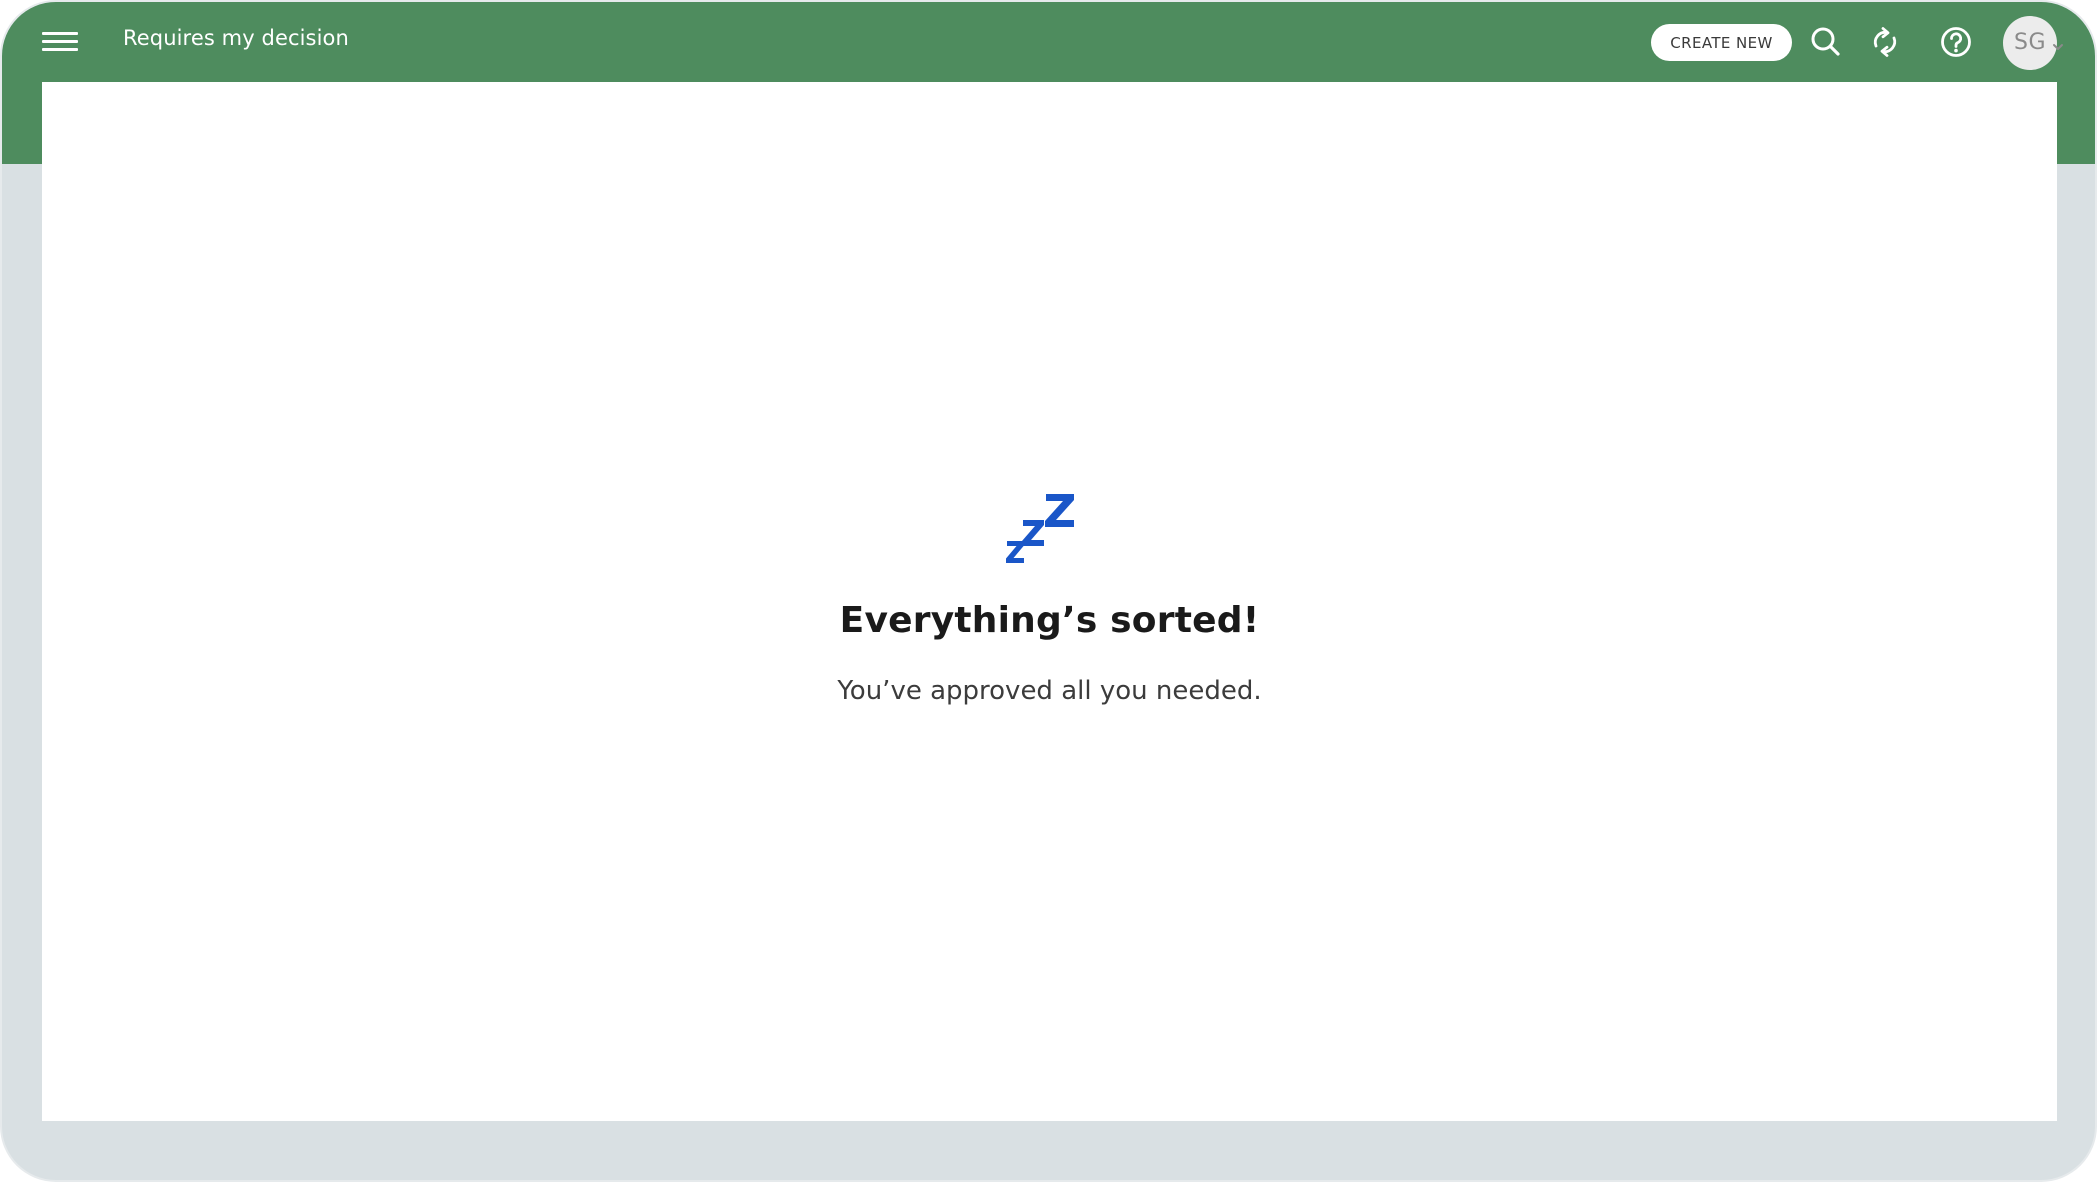  What do you see at coordinates (1048, 42) in the screenshot?
I see `top-bar: Requires my decision CREATE NEW SG` at bounding box center [1048, 42].